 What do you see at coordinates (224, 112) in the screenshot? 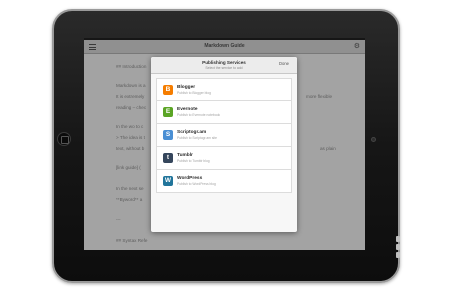
I see `service-item-evernote: E Evernote Publish to Evernote notebook` at bounding box center [224, 112].